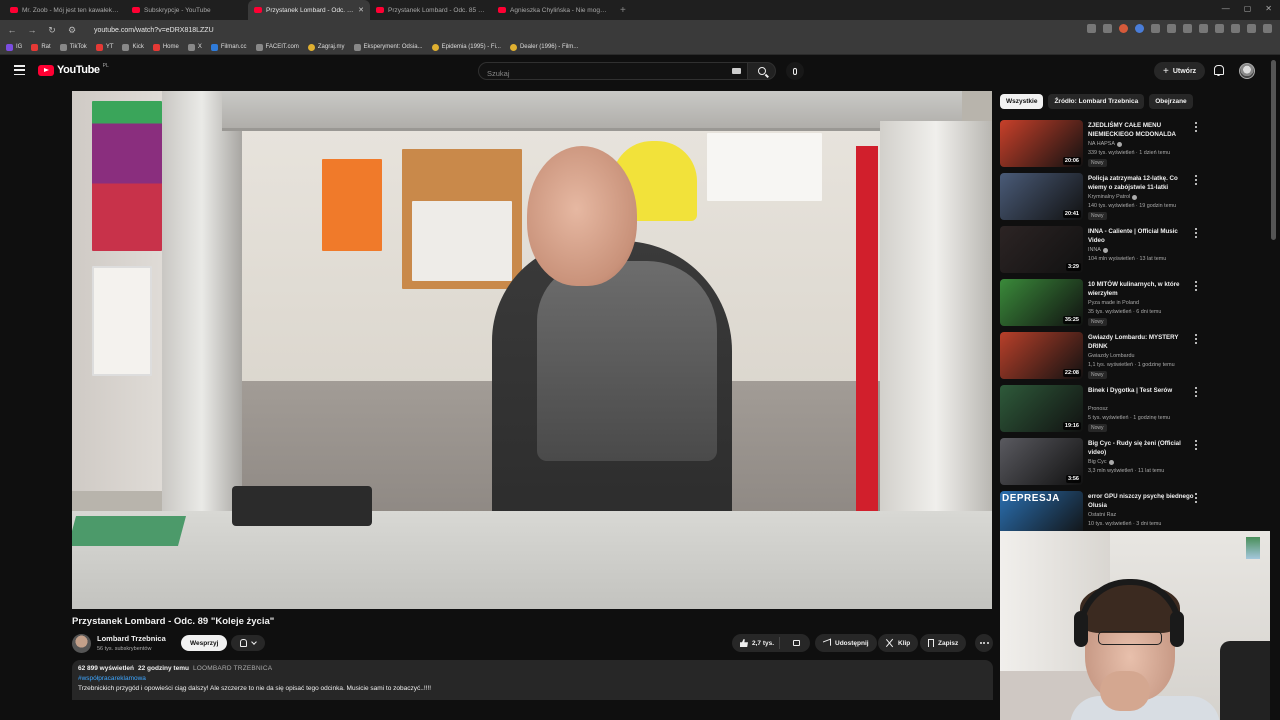 The height and width of the screenshot is (720, 1280). I want to click on bookmark: FACEIT.com, so click(277, 47).